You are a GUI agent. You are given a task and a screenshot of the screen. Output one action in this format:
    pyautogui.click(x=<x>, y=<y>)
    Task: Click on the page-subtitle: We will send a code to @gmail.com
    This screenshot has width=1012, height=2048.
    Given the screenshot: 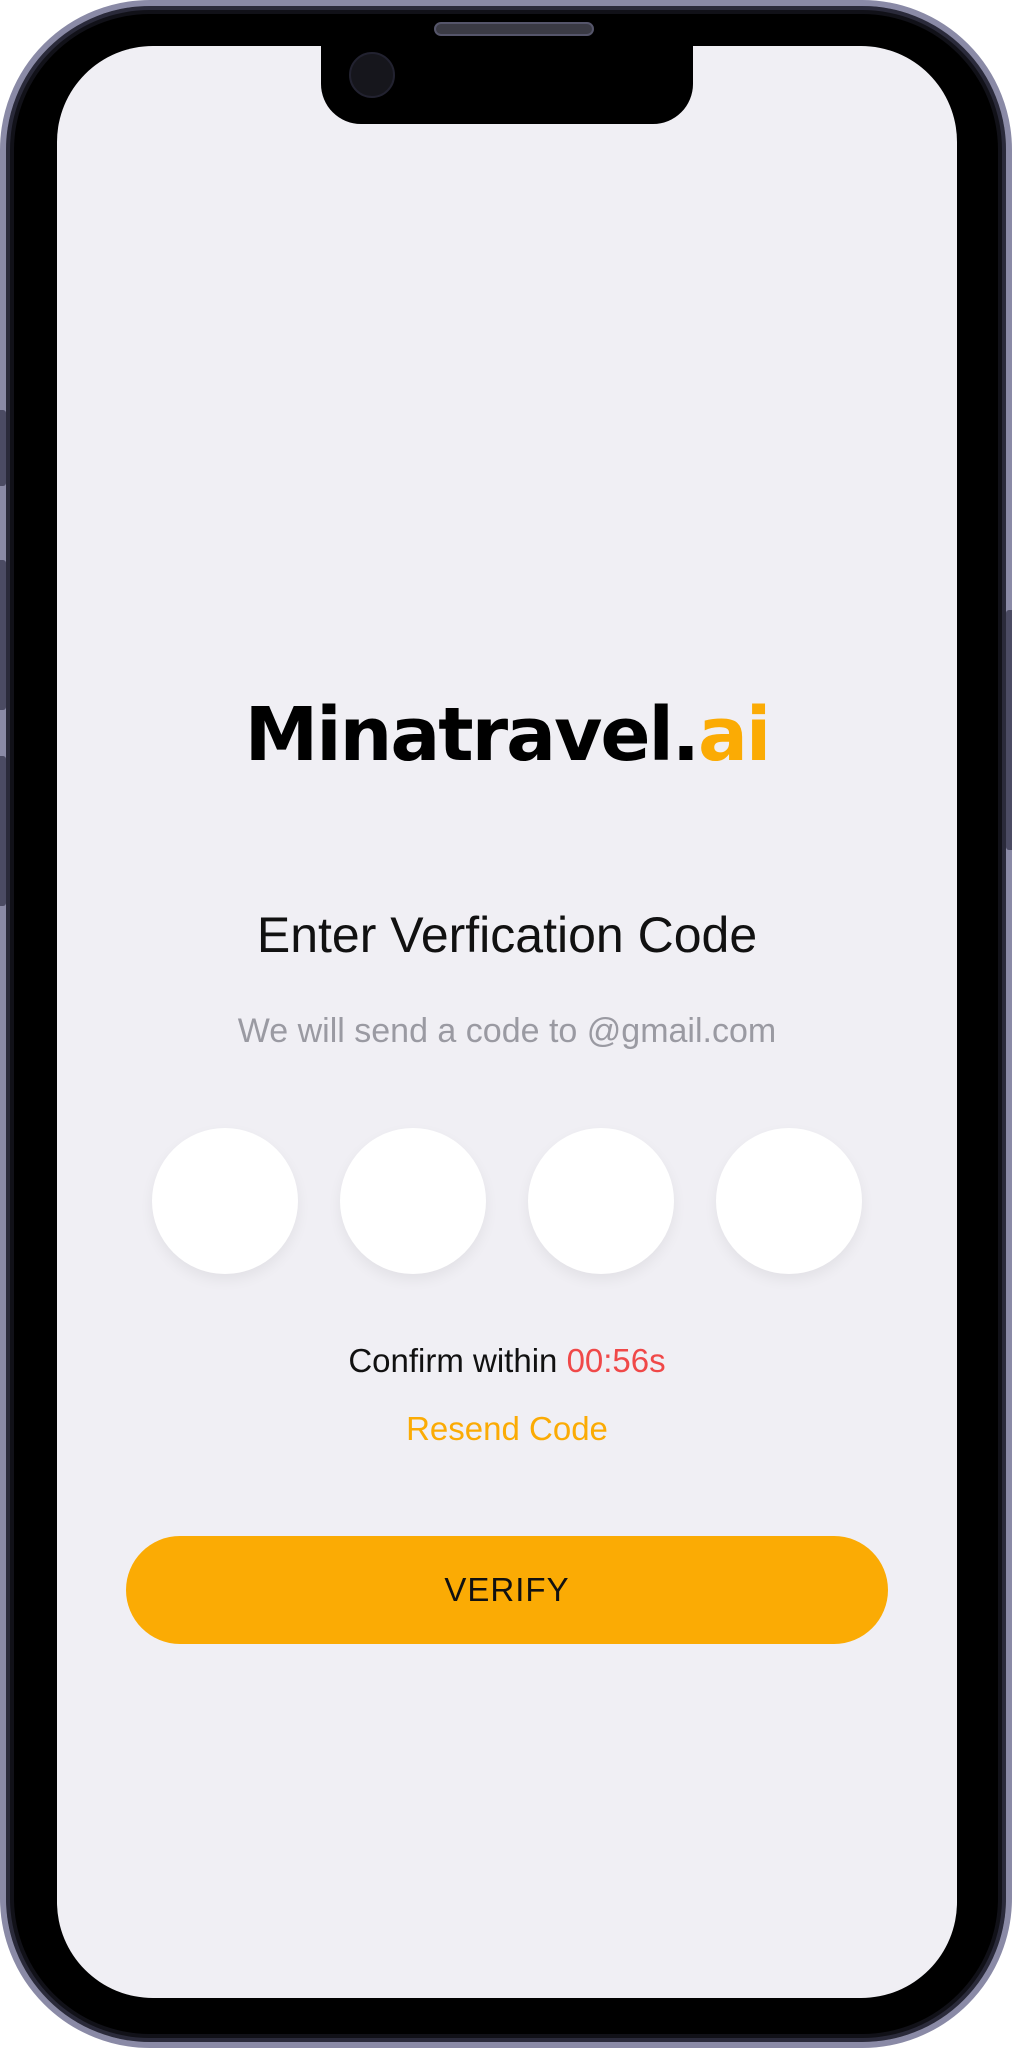 What is the action you would take?
    pyautogui.click(x=507, y=1031)
    